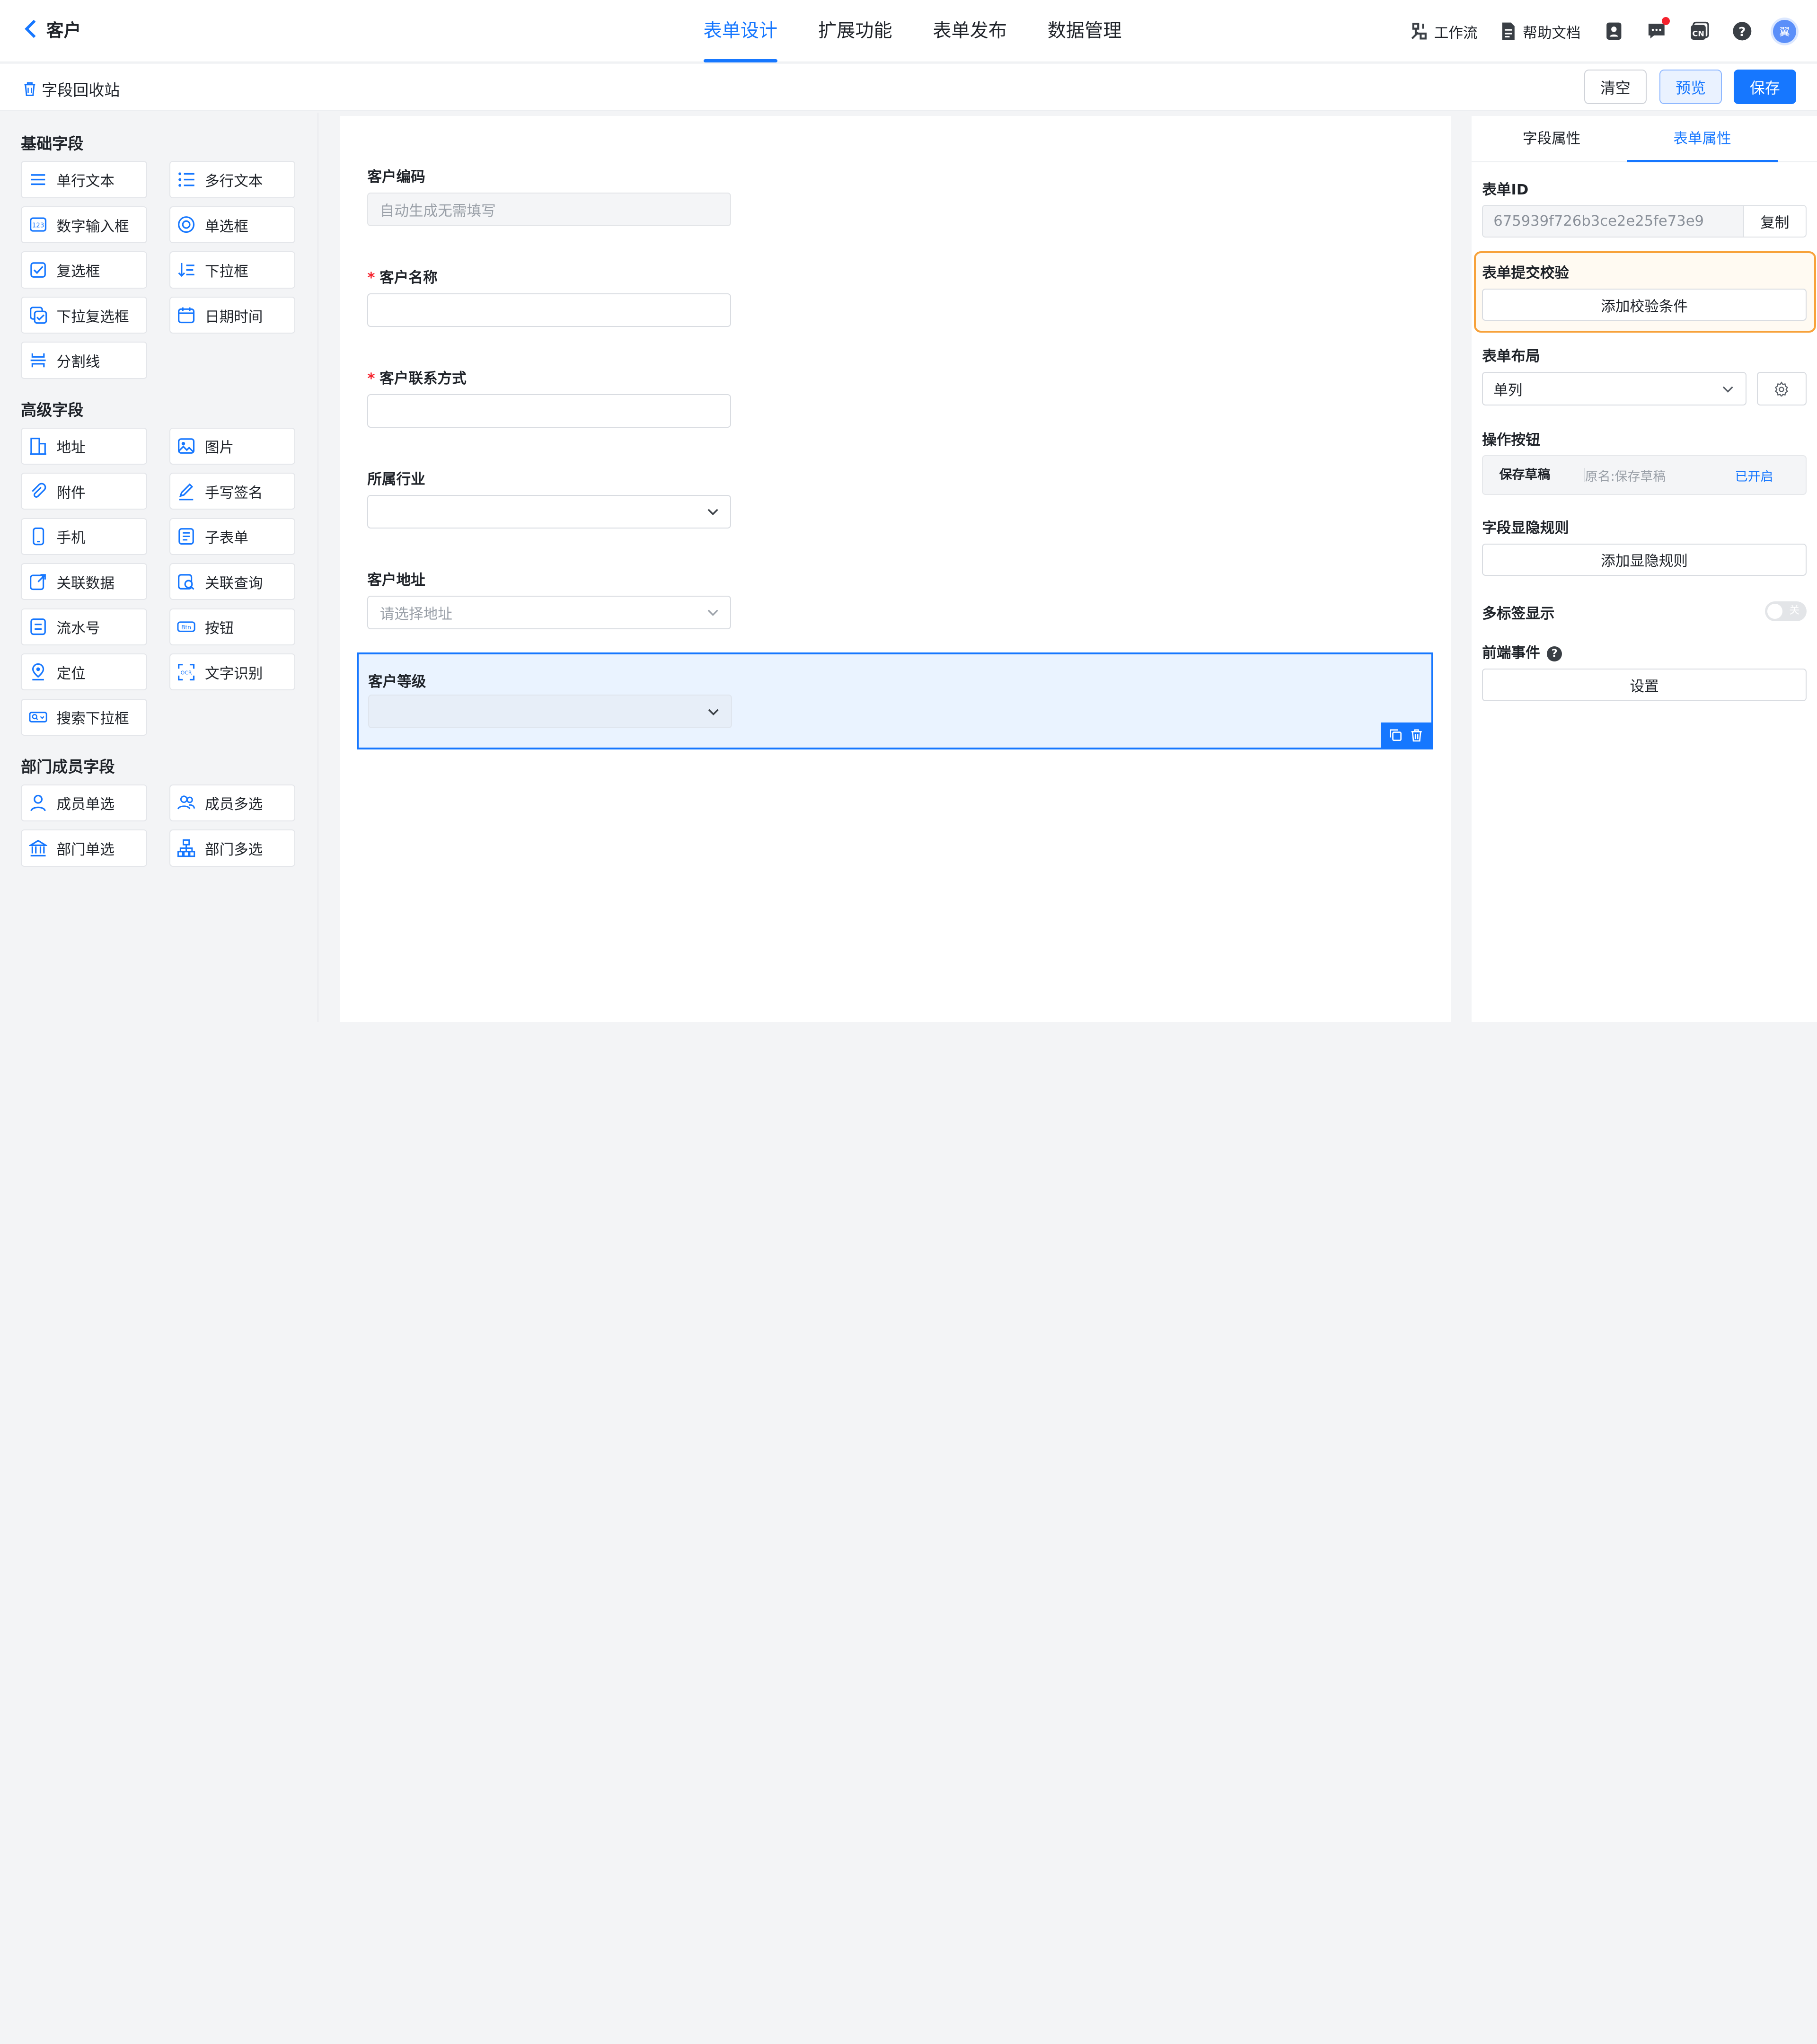 The height and width of the screenshot is (2044, 1817). What do you see at coordinates (37, 581) in the screenshot?
I see `link-data-icon` at bounding box center [37, 581].